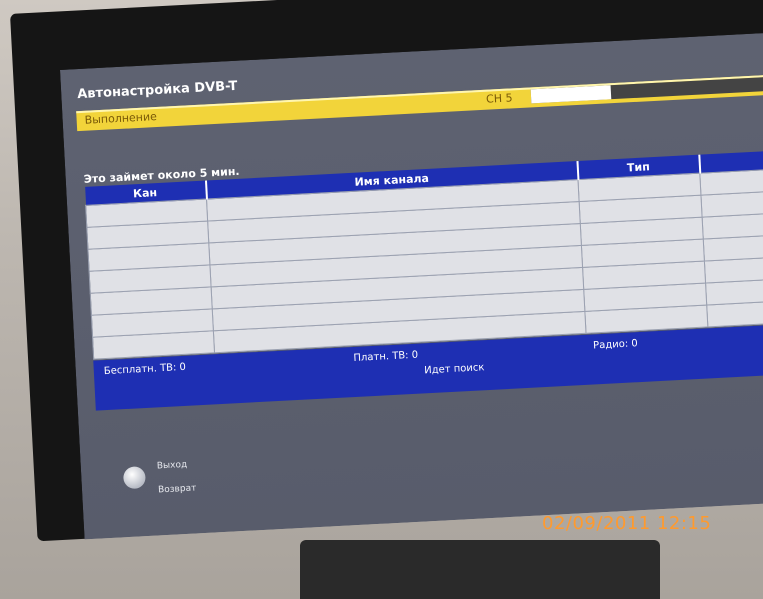 This screenshot has width=763, height=599. Describe the element at coordinates (570, 94) in the screenshot. I see `channel-progress-fill` at that location.